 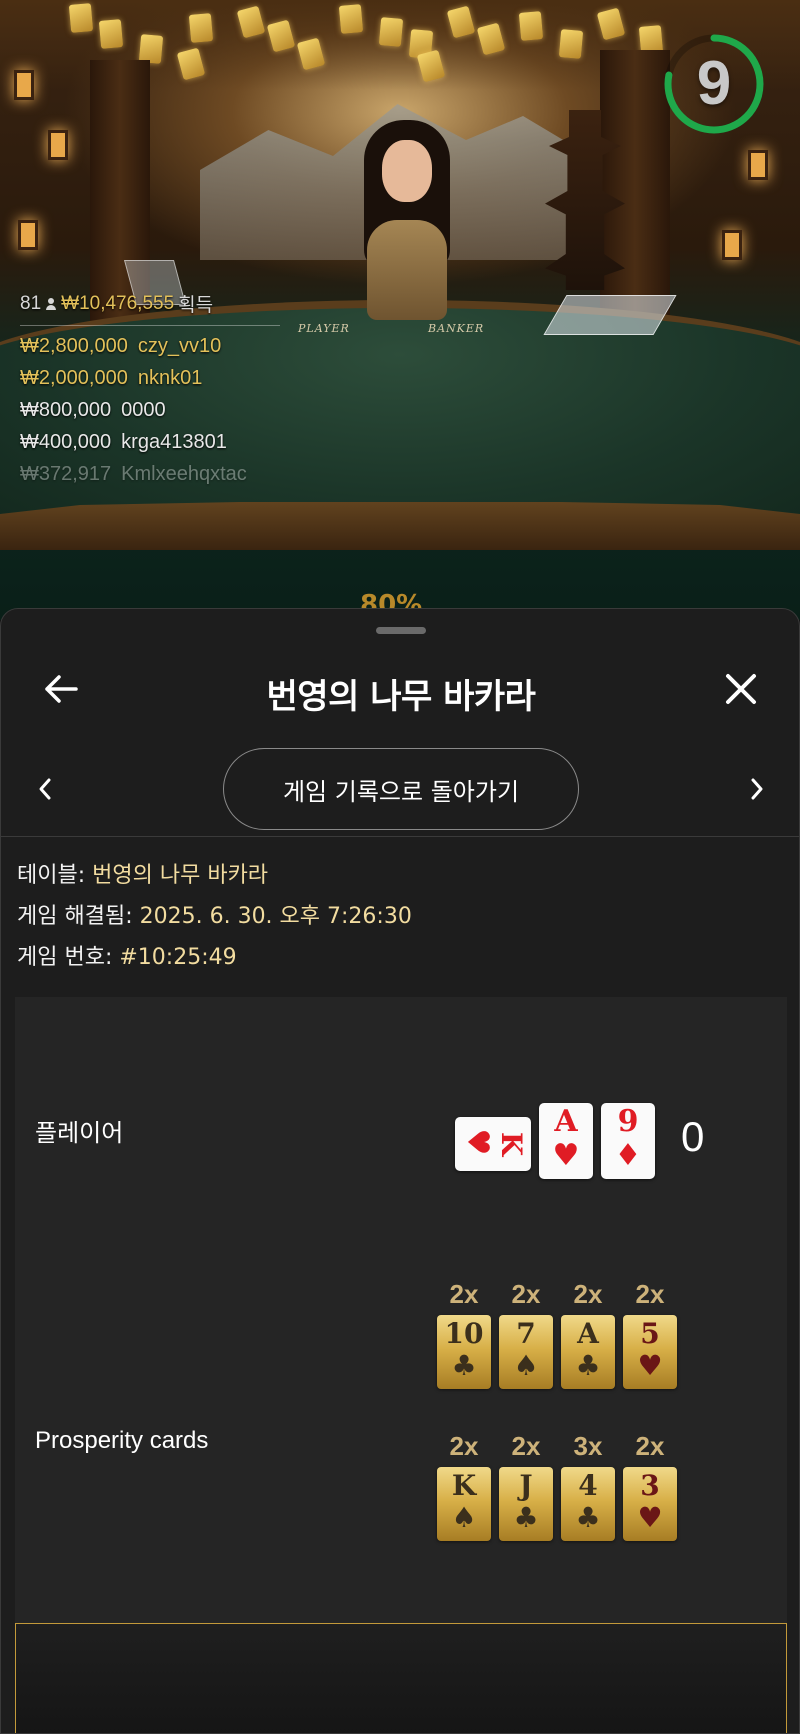 I want to click on winner-row: ₩400,000 krga413801, so click(x=150, y=442).